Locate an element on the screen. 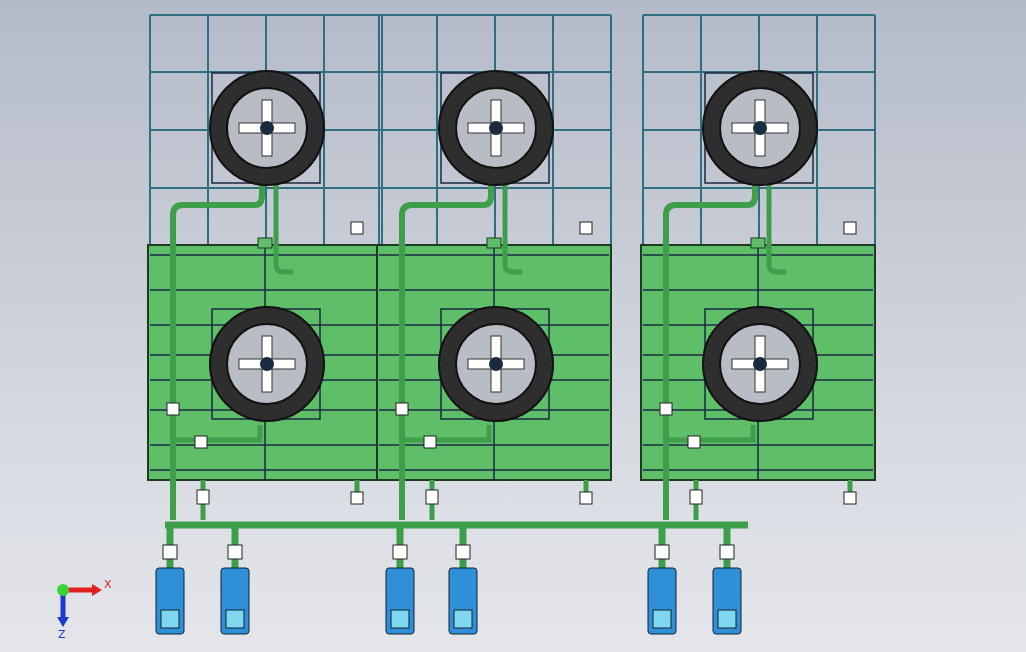  x-axis-label: X is located at coordinates (108, 584).